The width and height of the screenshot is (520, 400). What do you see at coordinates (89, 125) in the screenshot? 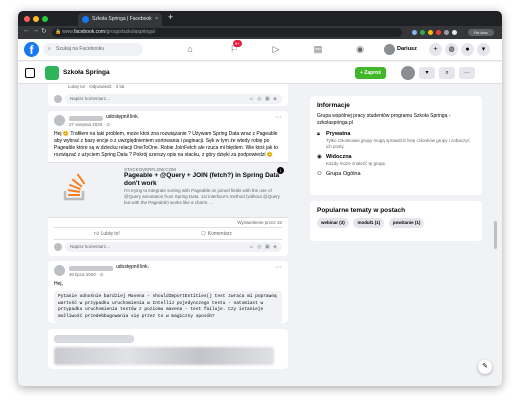
I see `post-date: 27 sierpnia 2020 · ⊙` at bounding box center [89, 125].